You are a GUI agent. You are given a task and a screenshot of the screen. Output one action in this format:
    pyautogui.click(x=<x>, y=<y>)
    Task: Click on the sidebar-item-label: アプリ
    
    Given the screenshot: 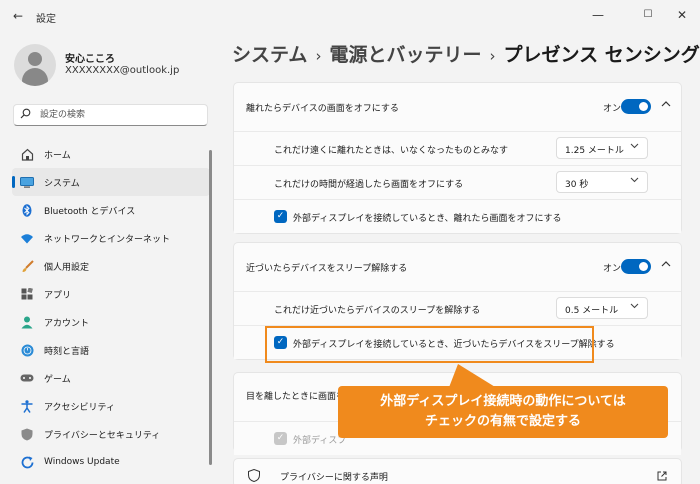 What is the action you would take?
    pyautogui.click(x=58, y=295)
    